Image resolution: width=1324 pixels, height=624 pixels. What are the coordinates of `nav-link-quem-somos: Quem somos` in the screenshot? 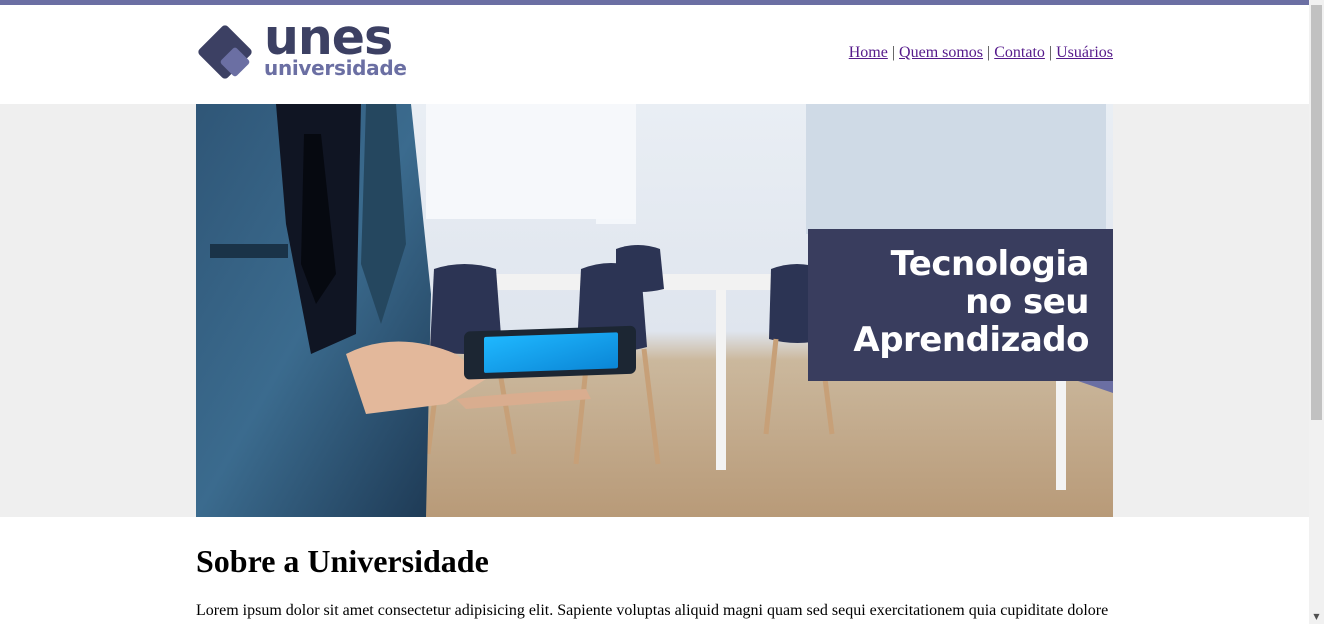 It's located at (941, 52).